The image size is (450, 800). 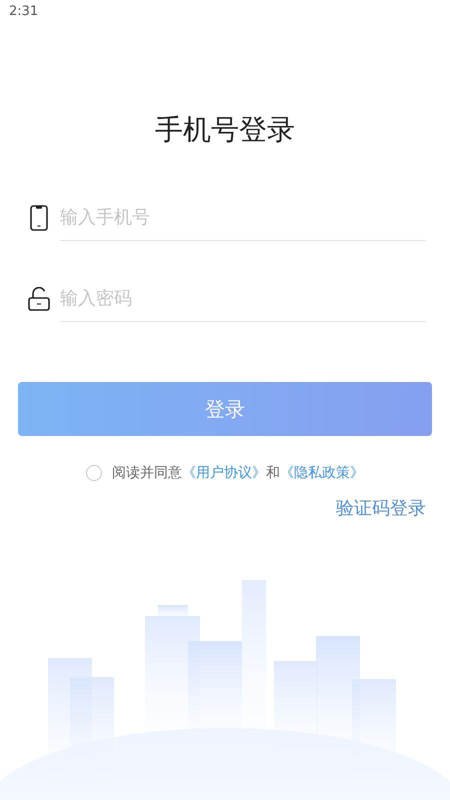 What do you see at coordinates (225, 130) in the screenshot?
I see `page-title: 手机号登录` at bounding box center [225, 130].